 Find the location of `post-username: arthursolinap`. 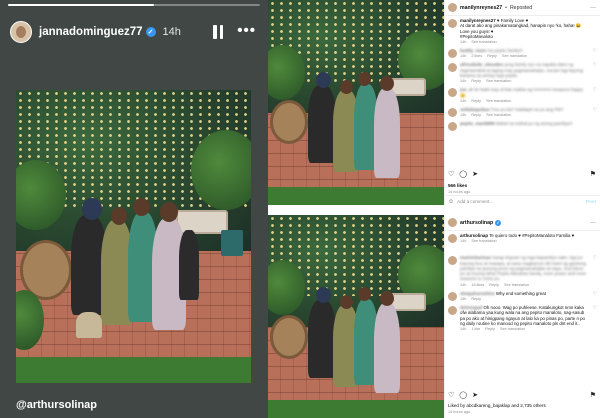

post-username: arthursolinap is located at coordinates (476, 223).